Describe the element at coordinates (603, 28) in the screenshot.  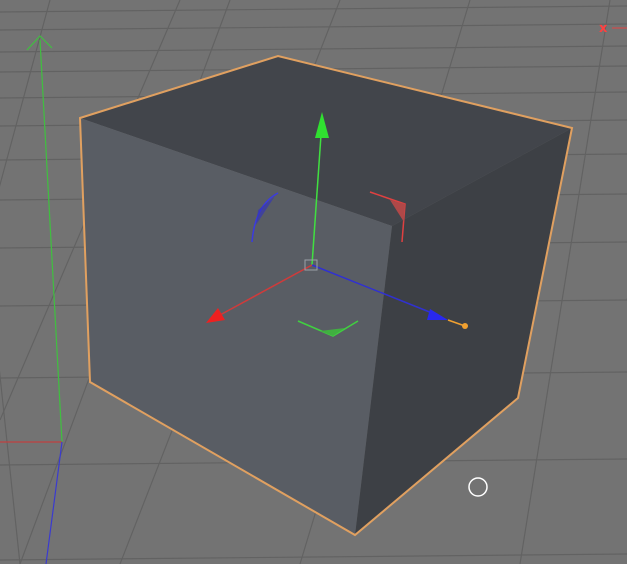
I see `axis-label: x` at that location.